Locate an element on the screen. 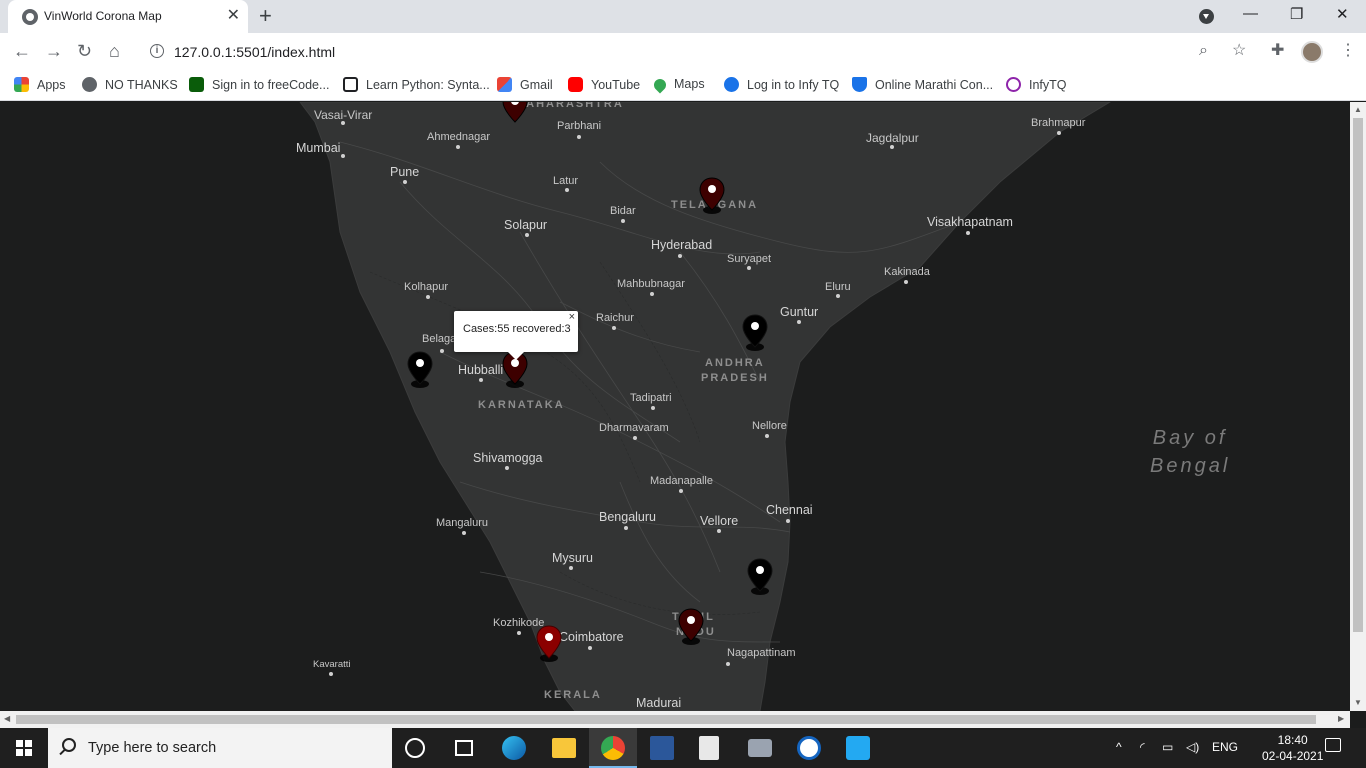 This screenshot has height=768, width=1366. bookmark-gmail: Gmail is located at coordinates (525, 84).